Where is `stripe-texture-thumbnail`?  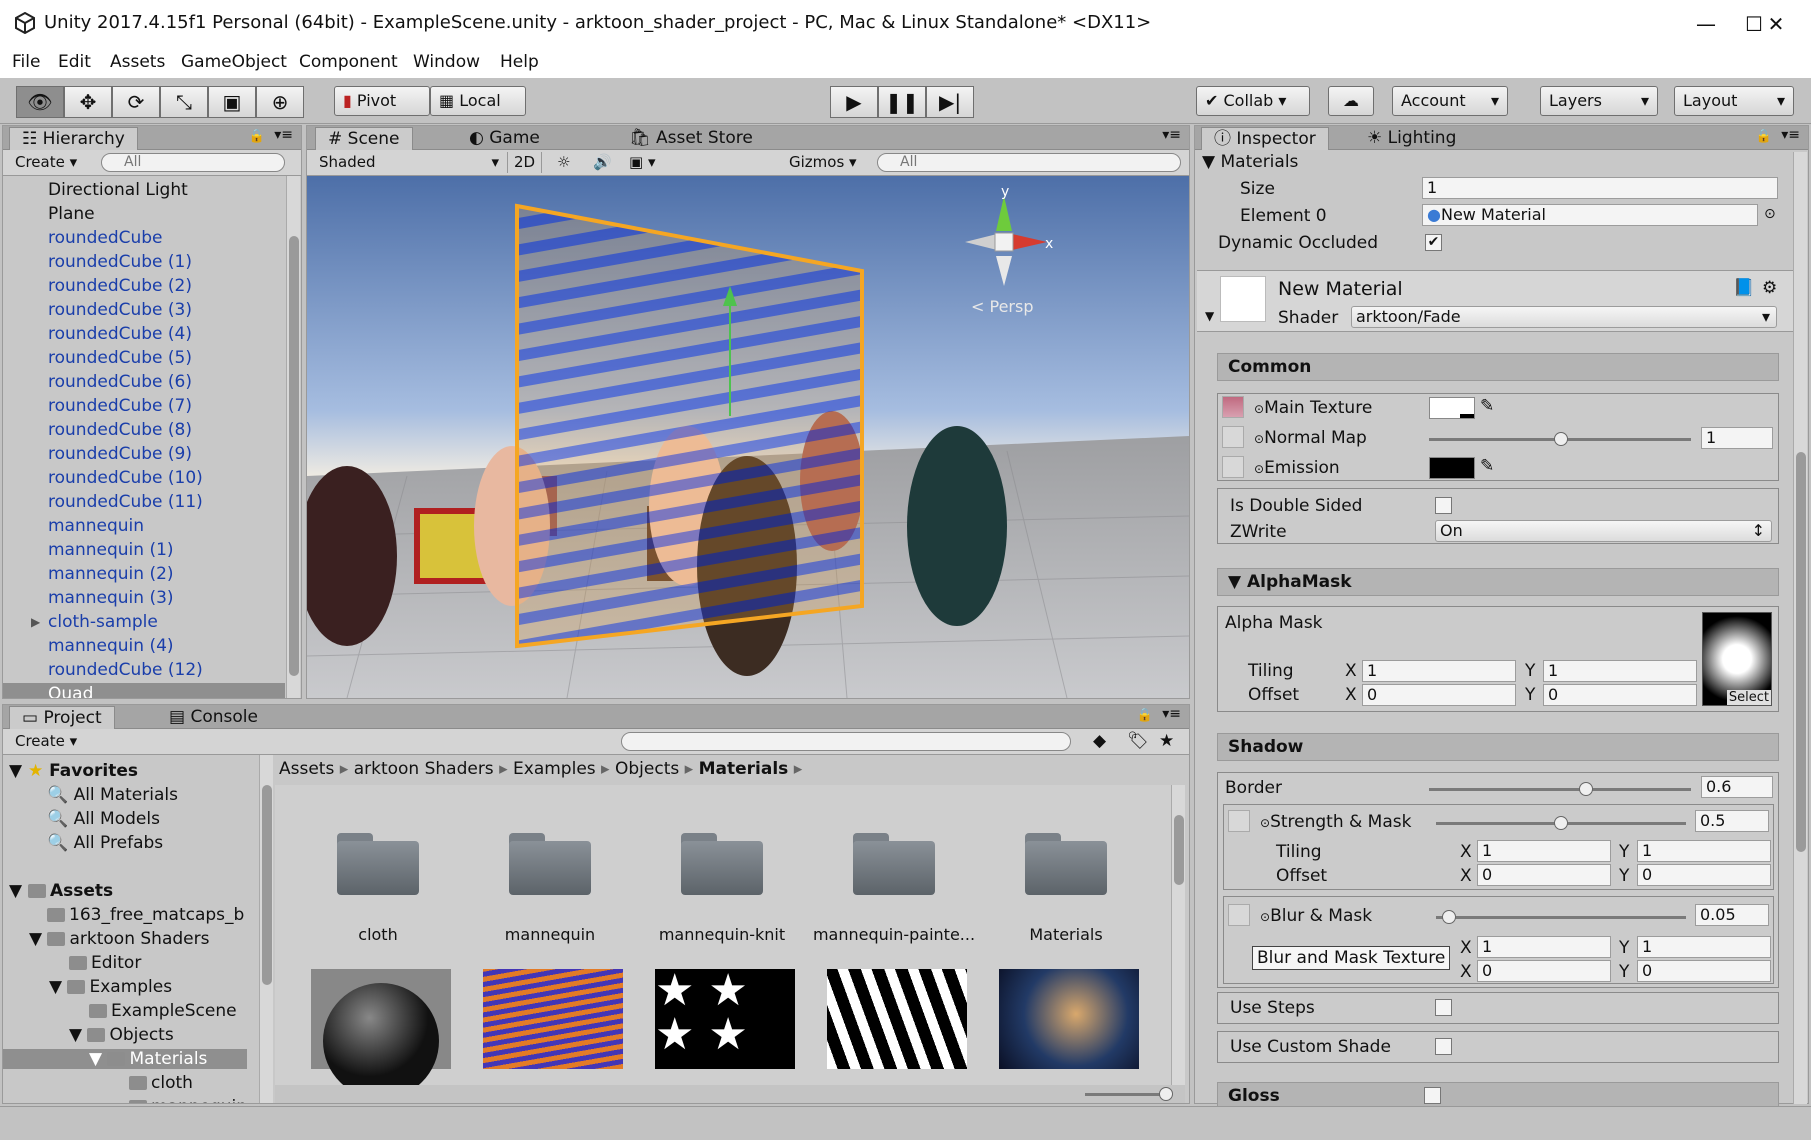
stripe-texture-thumbnail is located at coordinates (897, 1019).